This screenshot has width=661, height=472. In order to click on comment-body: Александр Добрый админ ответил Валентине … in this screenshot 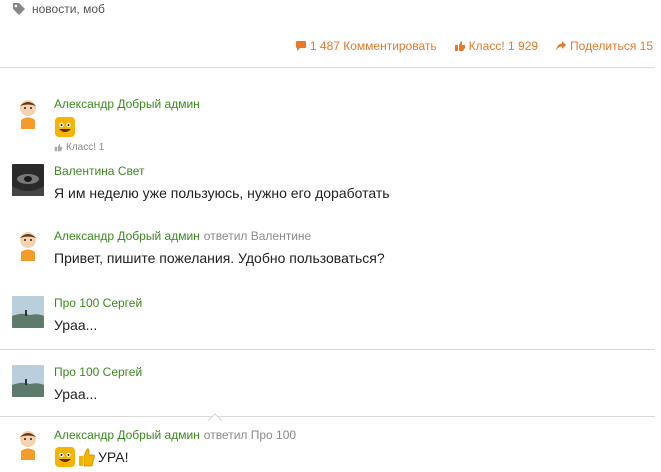, I will do `click(354, 248)`.